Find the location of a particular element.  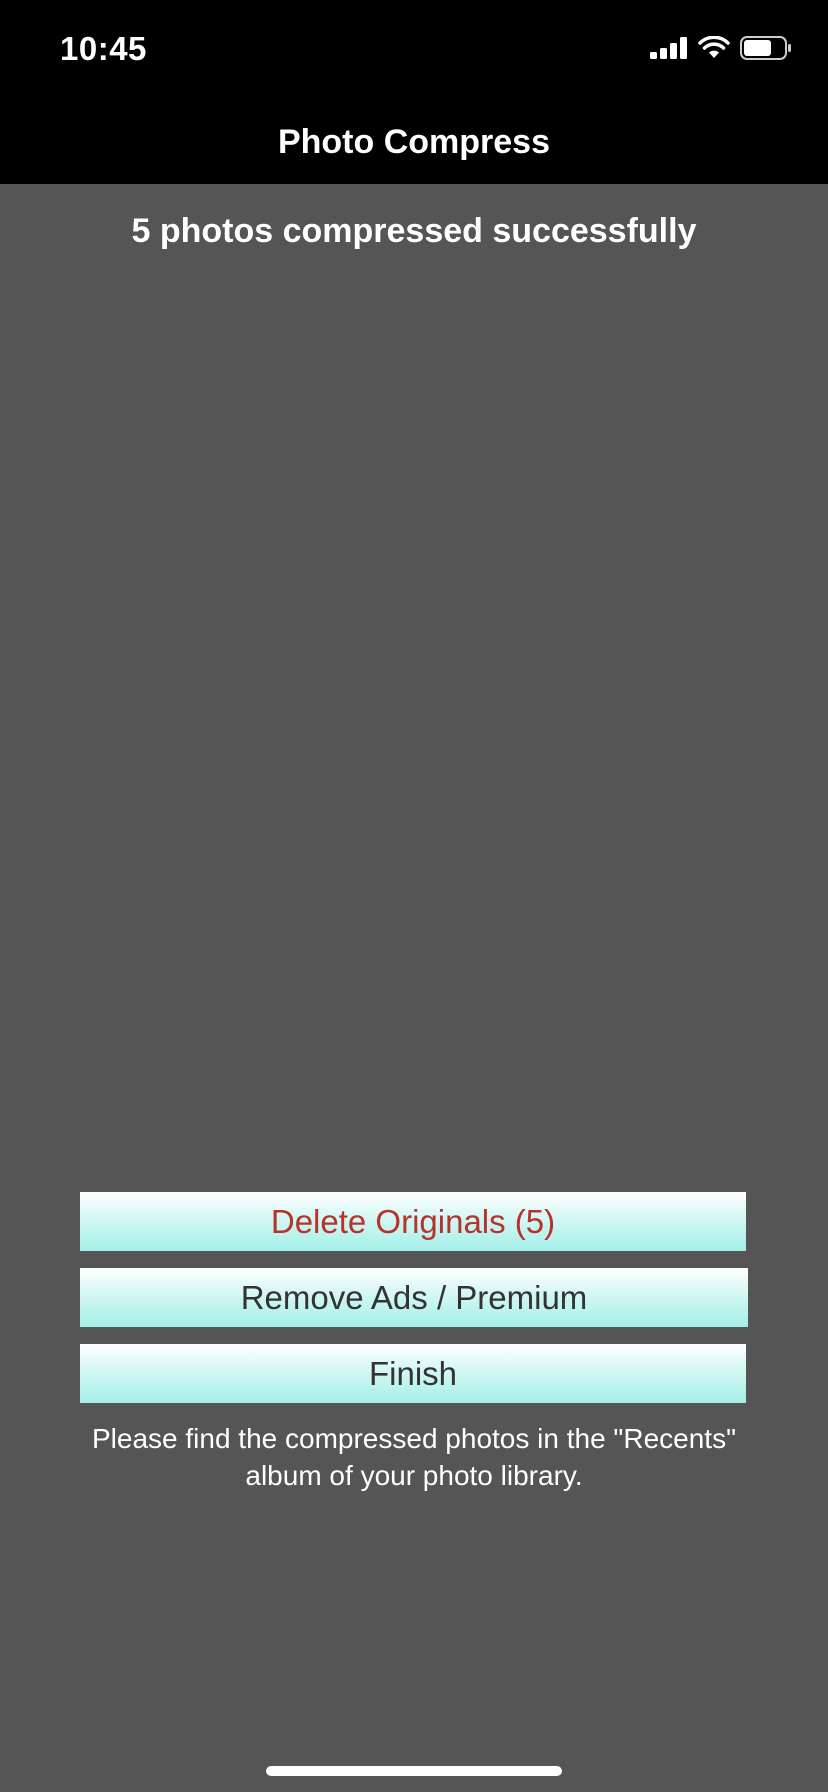

finish-button: Finish is located at coordinates (413, 1373).